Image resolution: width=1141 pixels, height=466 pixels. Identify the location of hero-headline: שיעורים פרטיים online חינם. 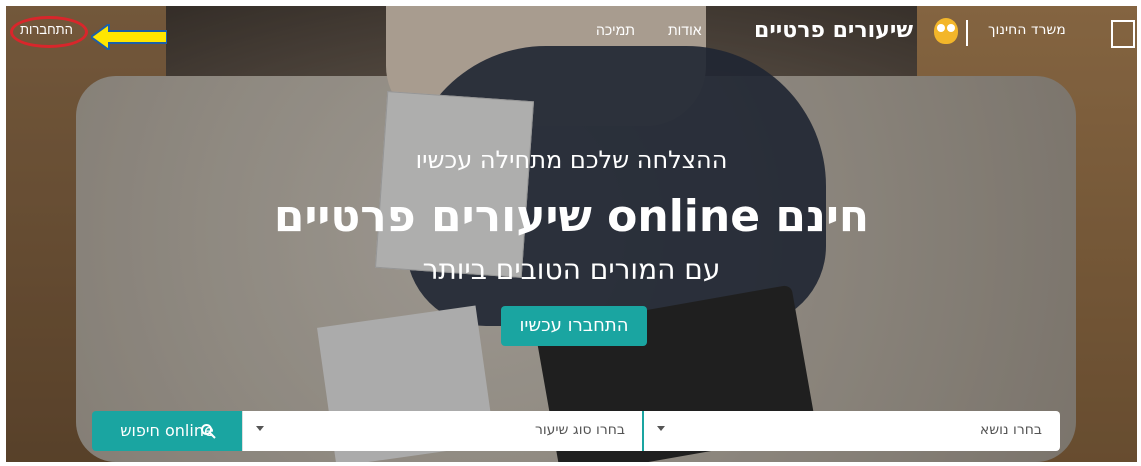
(571, 216).